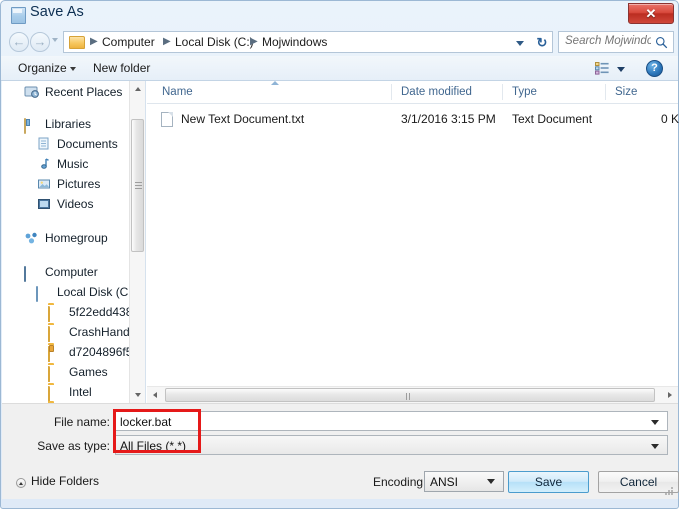  Describe the element at coordinates (31, 92) in the screenshot. I see `recent-places-icon` at that location.